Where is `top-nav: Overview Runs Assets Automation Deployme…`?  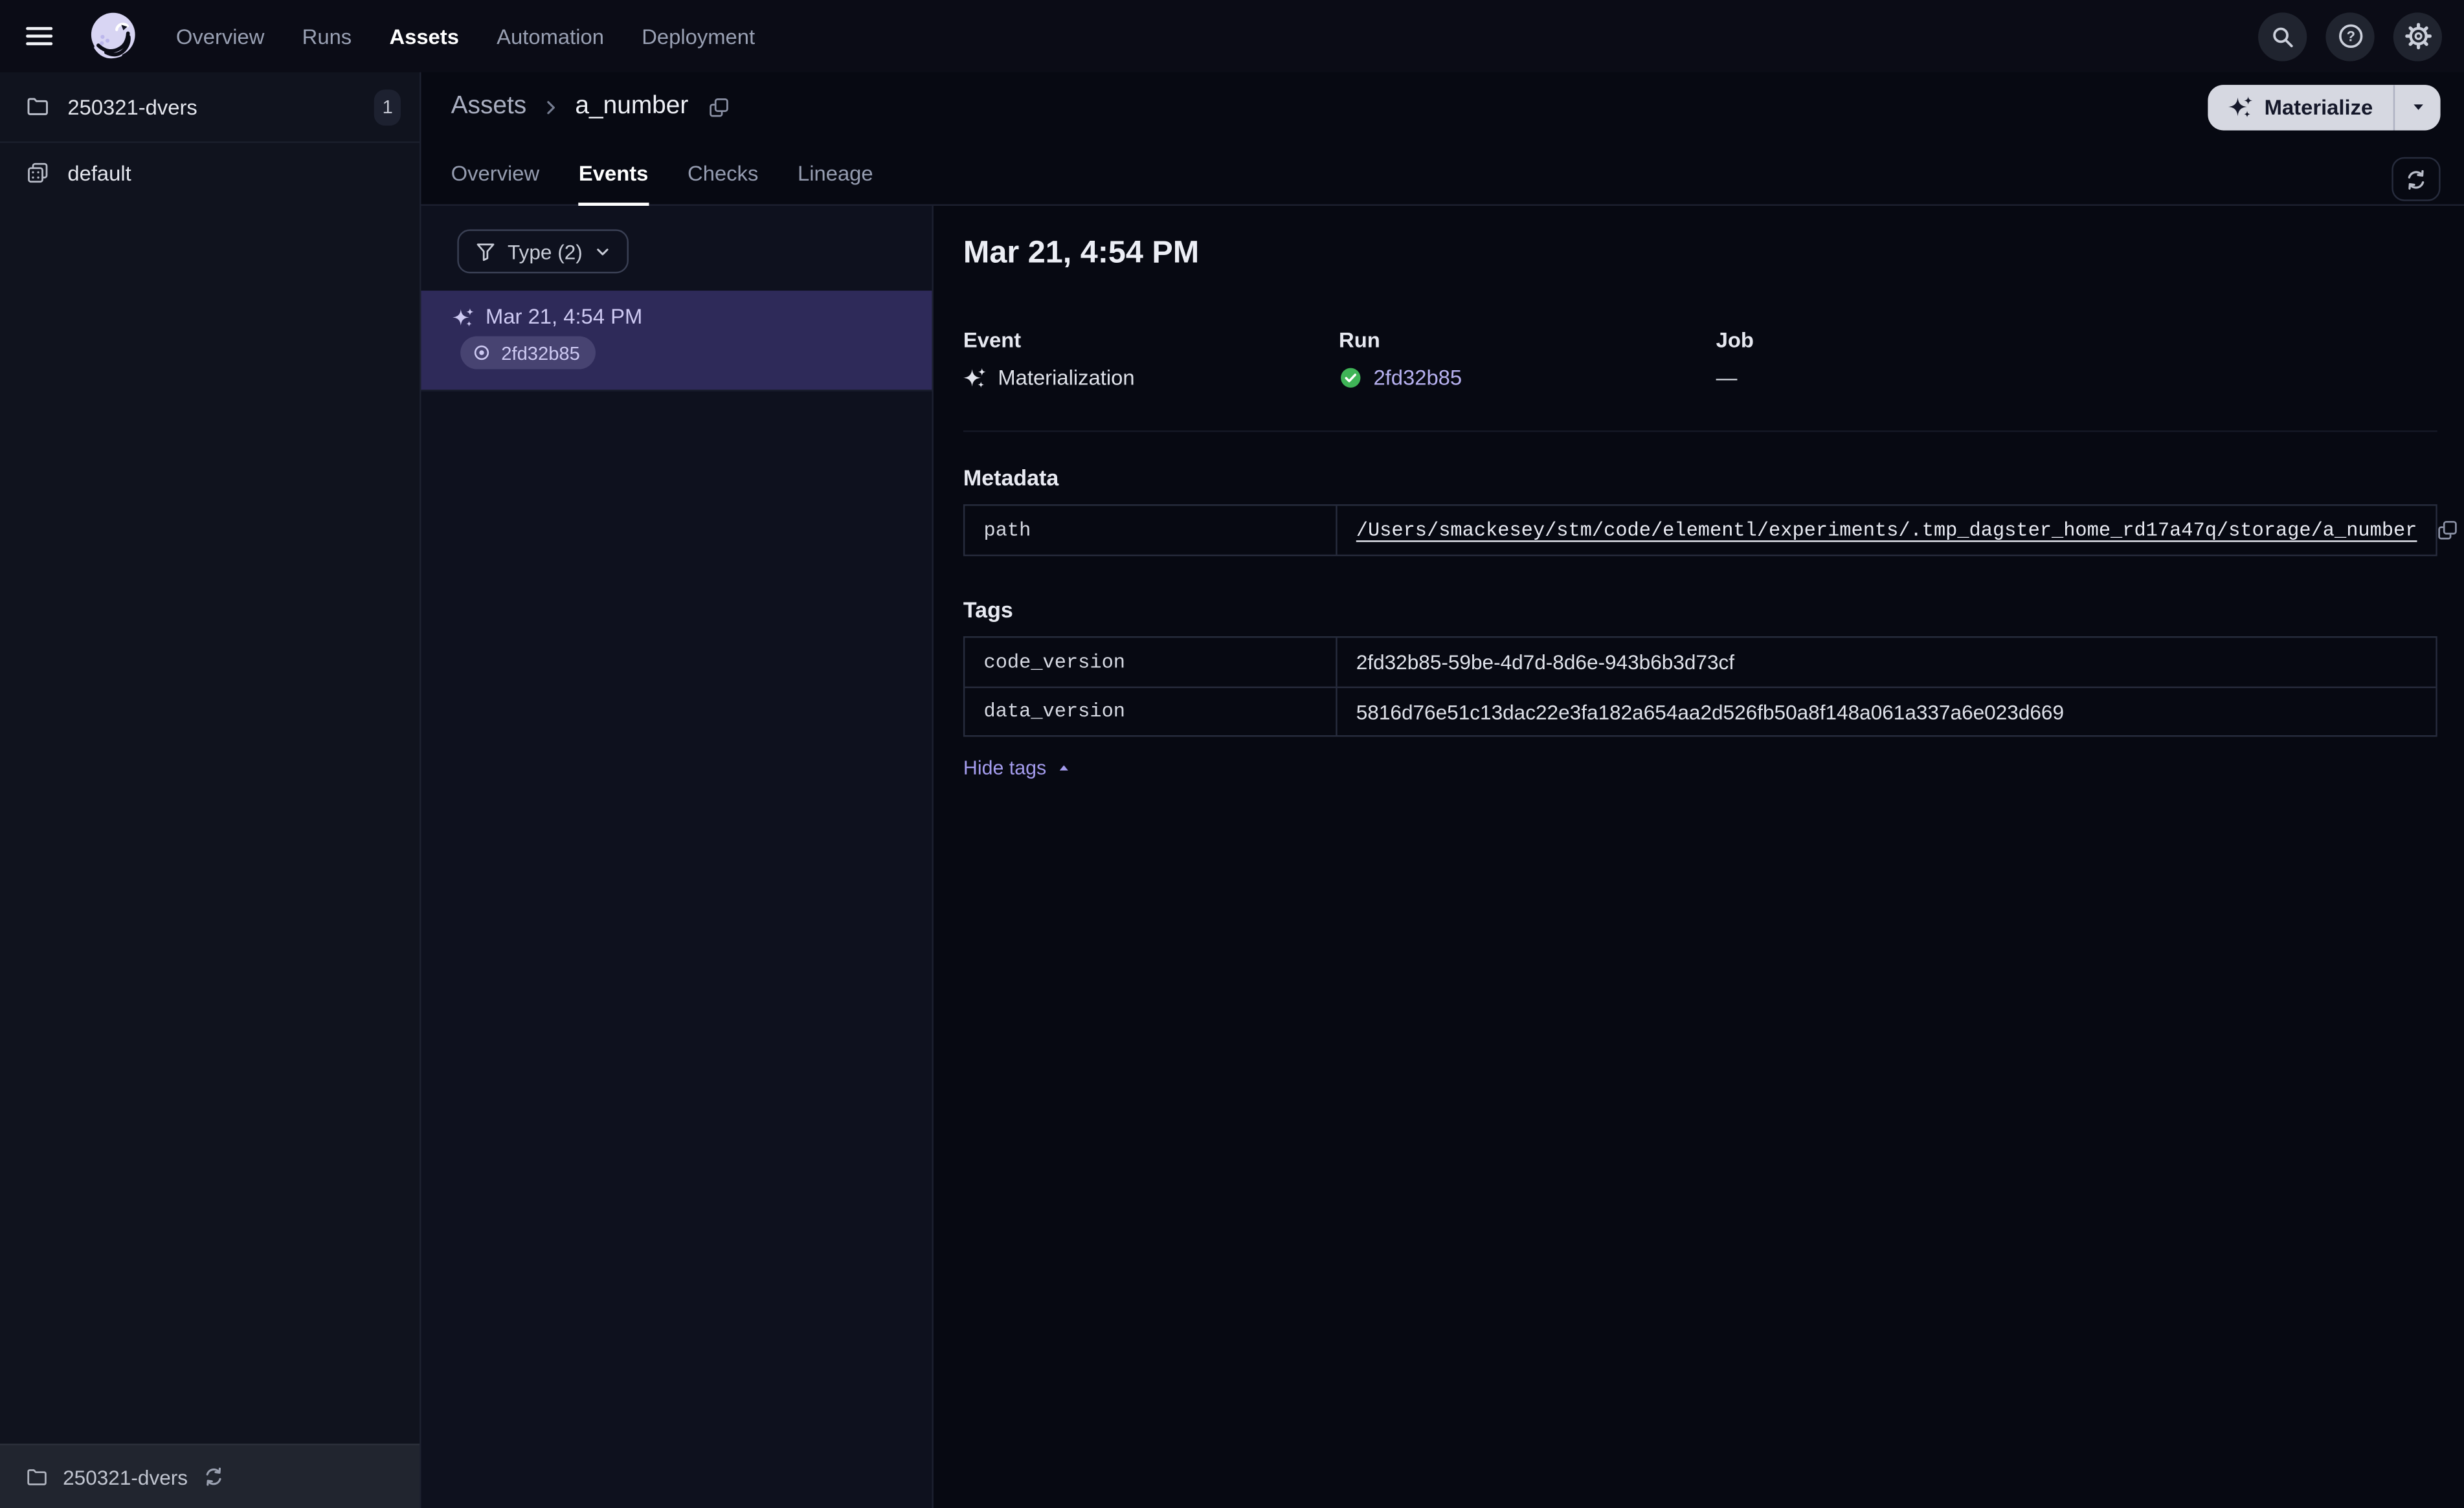 top-nav: Overview Runs Assets Automation Deployme… is located at coordinates (1232, 36).